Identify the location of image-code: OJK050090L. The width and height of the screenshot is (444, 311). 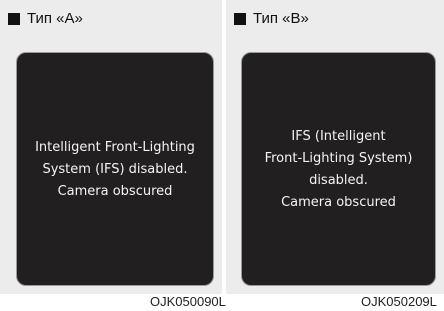
(188, 301).